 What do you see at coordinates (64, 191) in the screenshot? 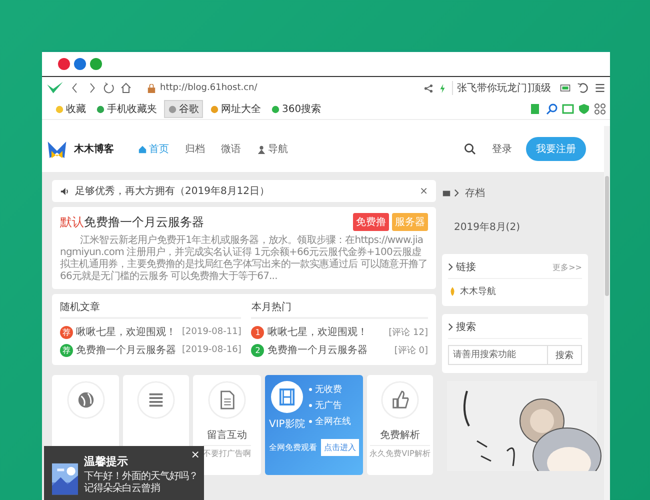
I see `speaker-icon` at bounding box center [64, 191].